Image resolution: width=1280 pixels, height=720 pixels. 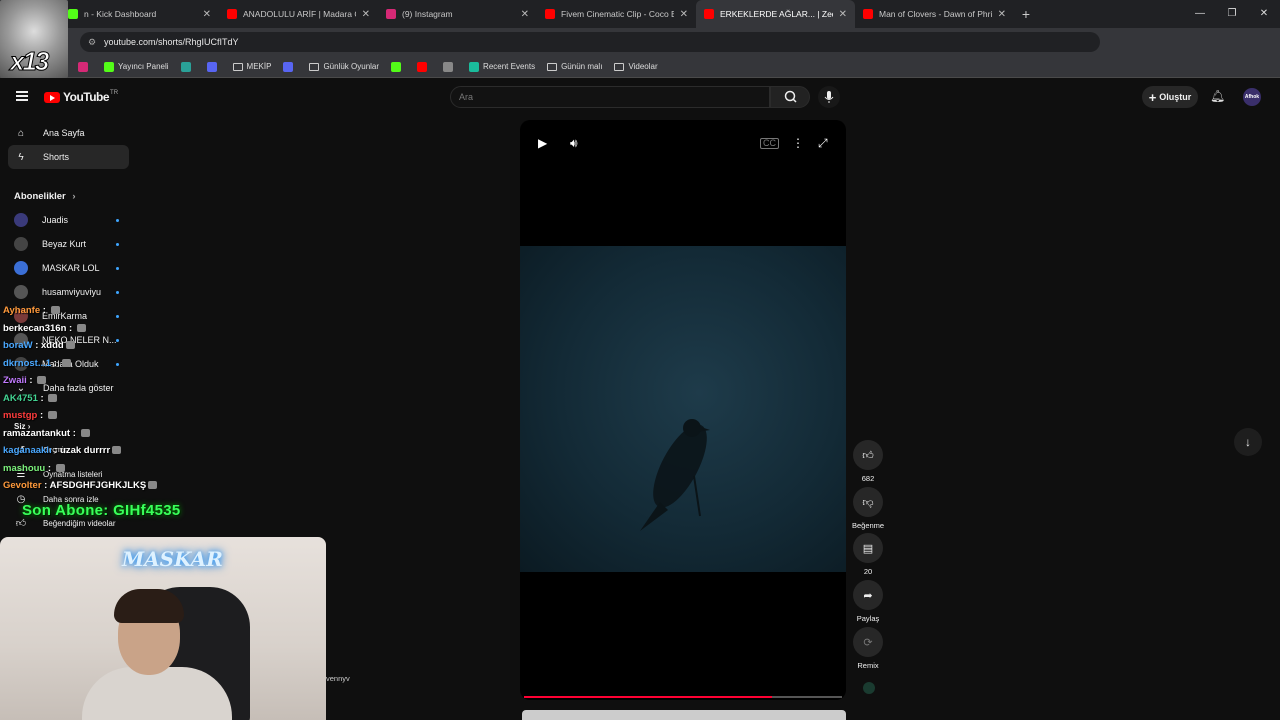 I want to click on site-info-icon: ⚙, so click(x=93, y=42).